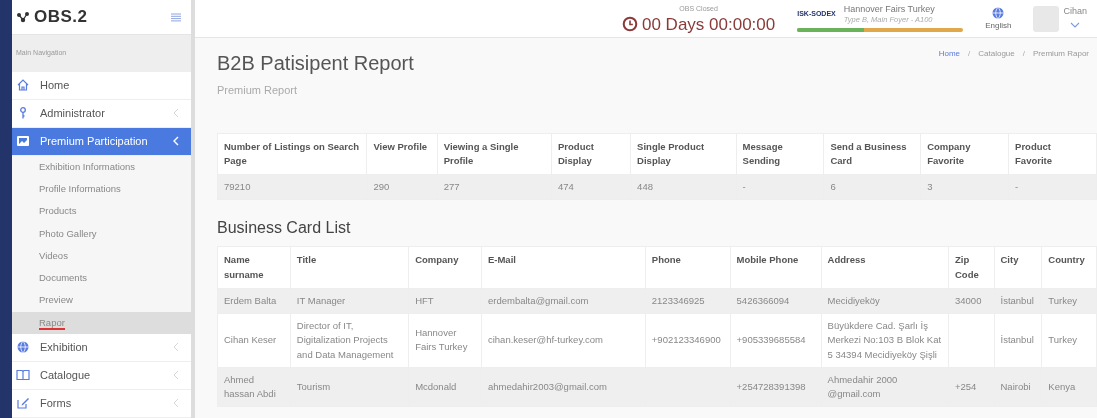 Image resolution: width=1097 pixels, height=418 pixels. What do you see at coordinates (101, 85) in the screenshot?
I see `sidebar-item: Home` at bounding box center [101, 85].